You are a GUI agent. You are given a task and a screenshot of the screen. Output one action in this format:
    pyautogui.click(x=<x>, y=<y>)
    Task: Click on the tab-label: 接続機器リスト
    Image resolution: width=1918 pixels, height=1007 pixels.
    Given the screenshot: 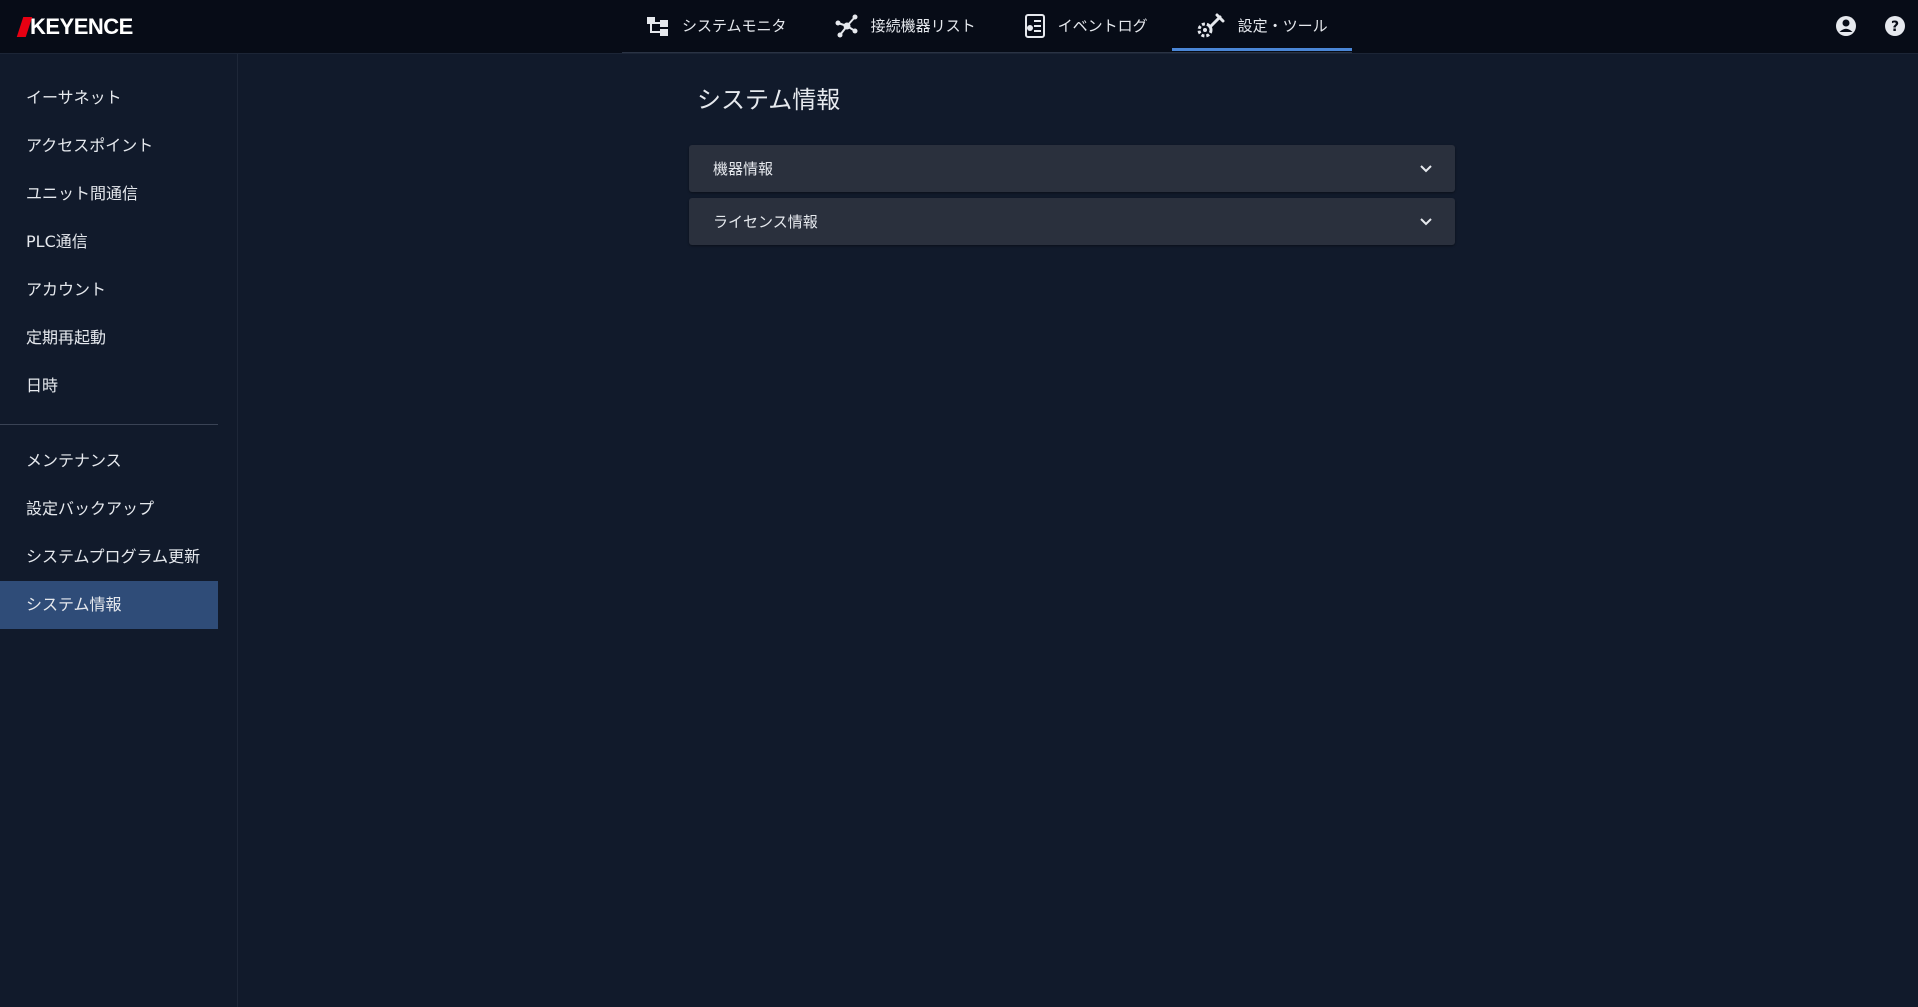 What is the action you would take?
    pyautogui.click(x=923, y=26)
    